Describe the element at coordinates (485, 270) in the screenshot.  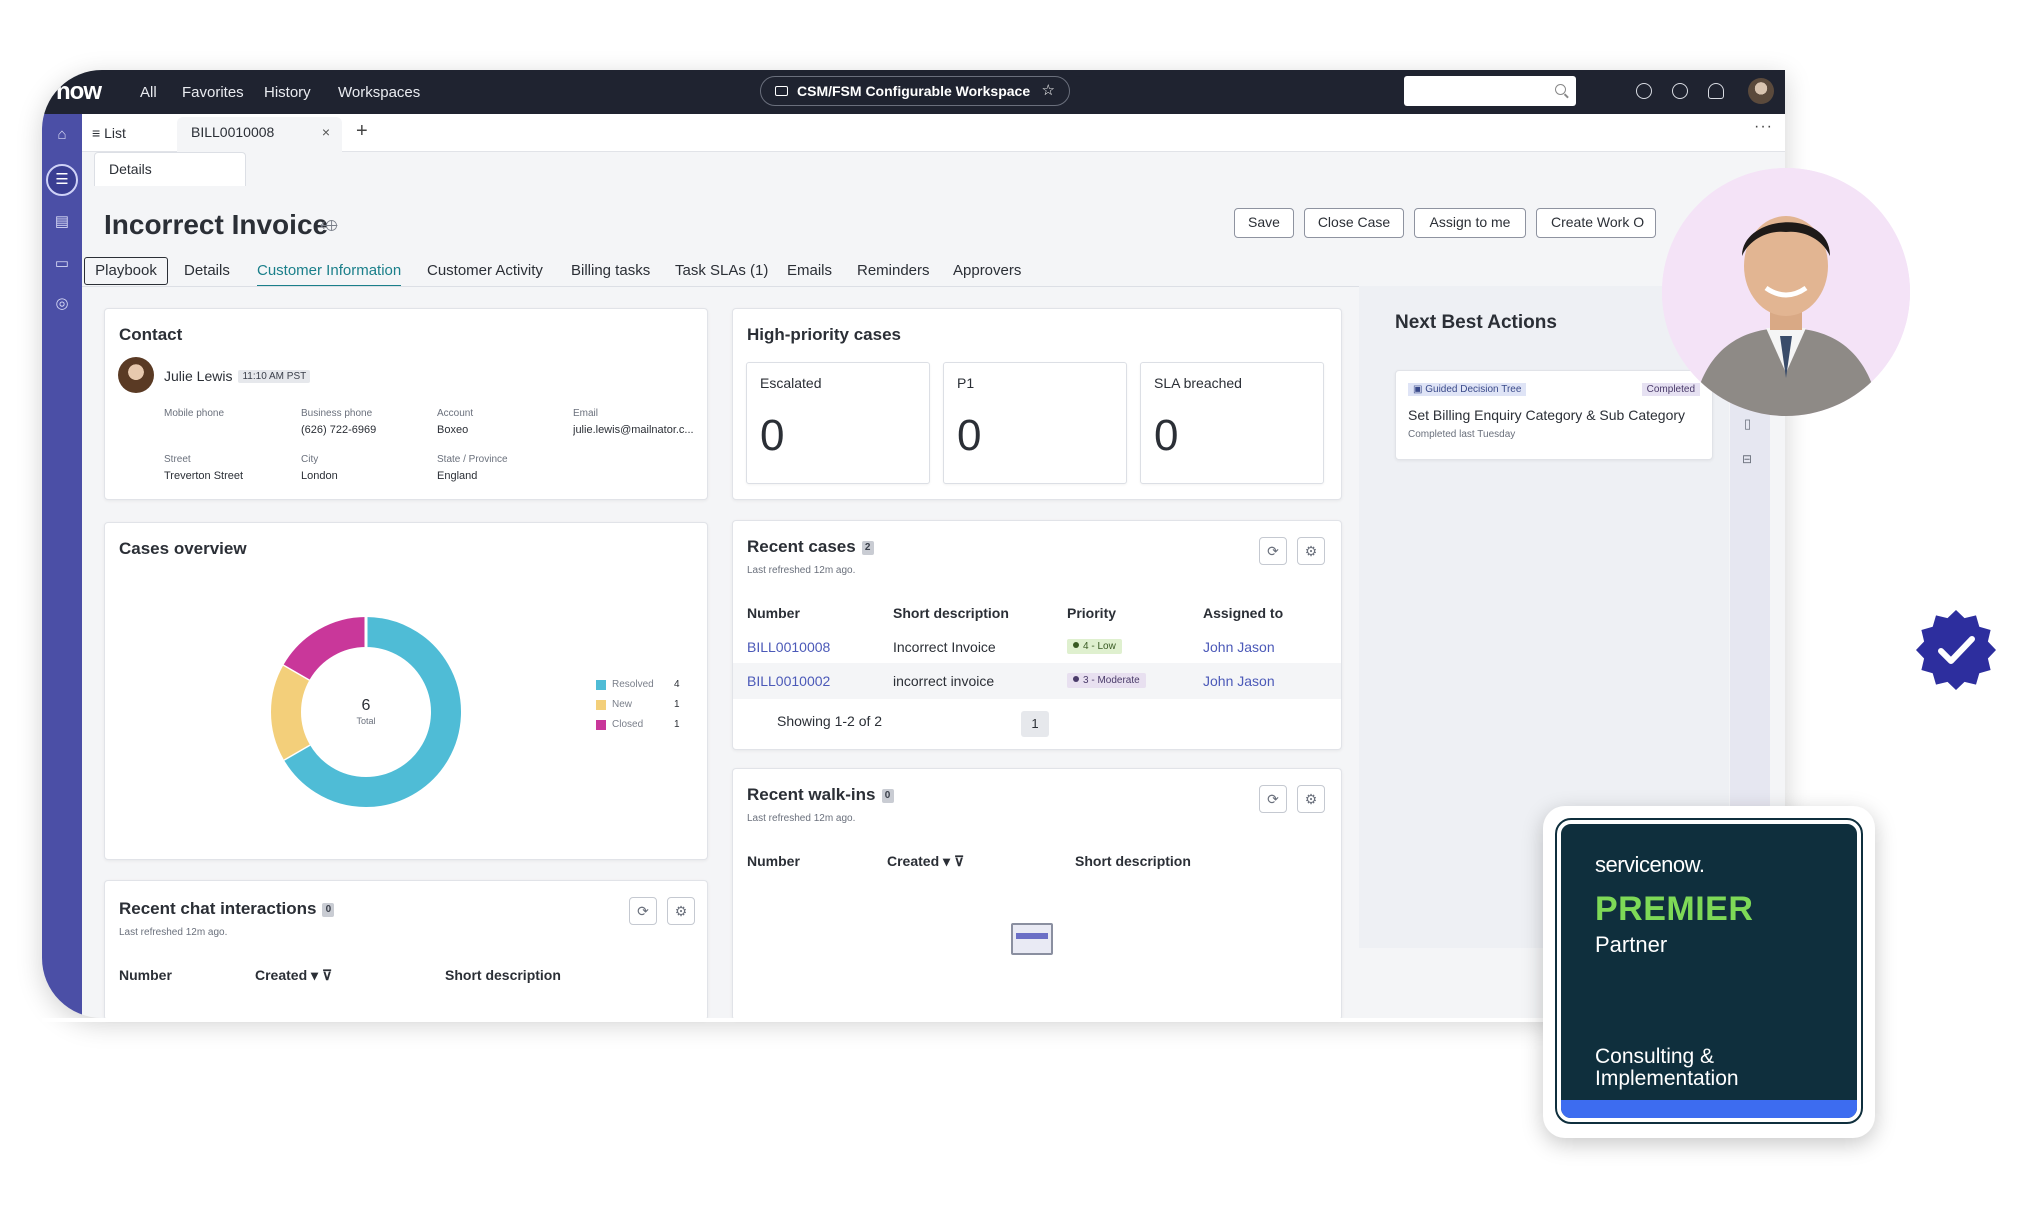
I see `tab-customer-activity: Customer Activity` at that location.